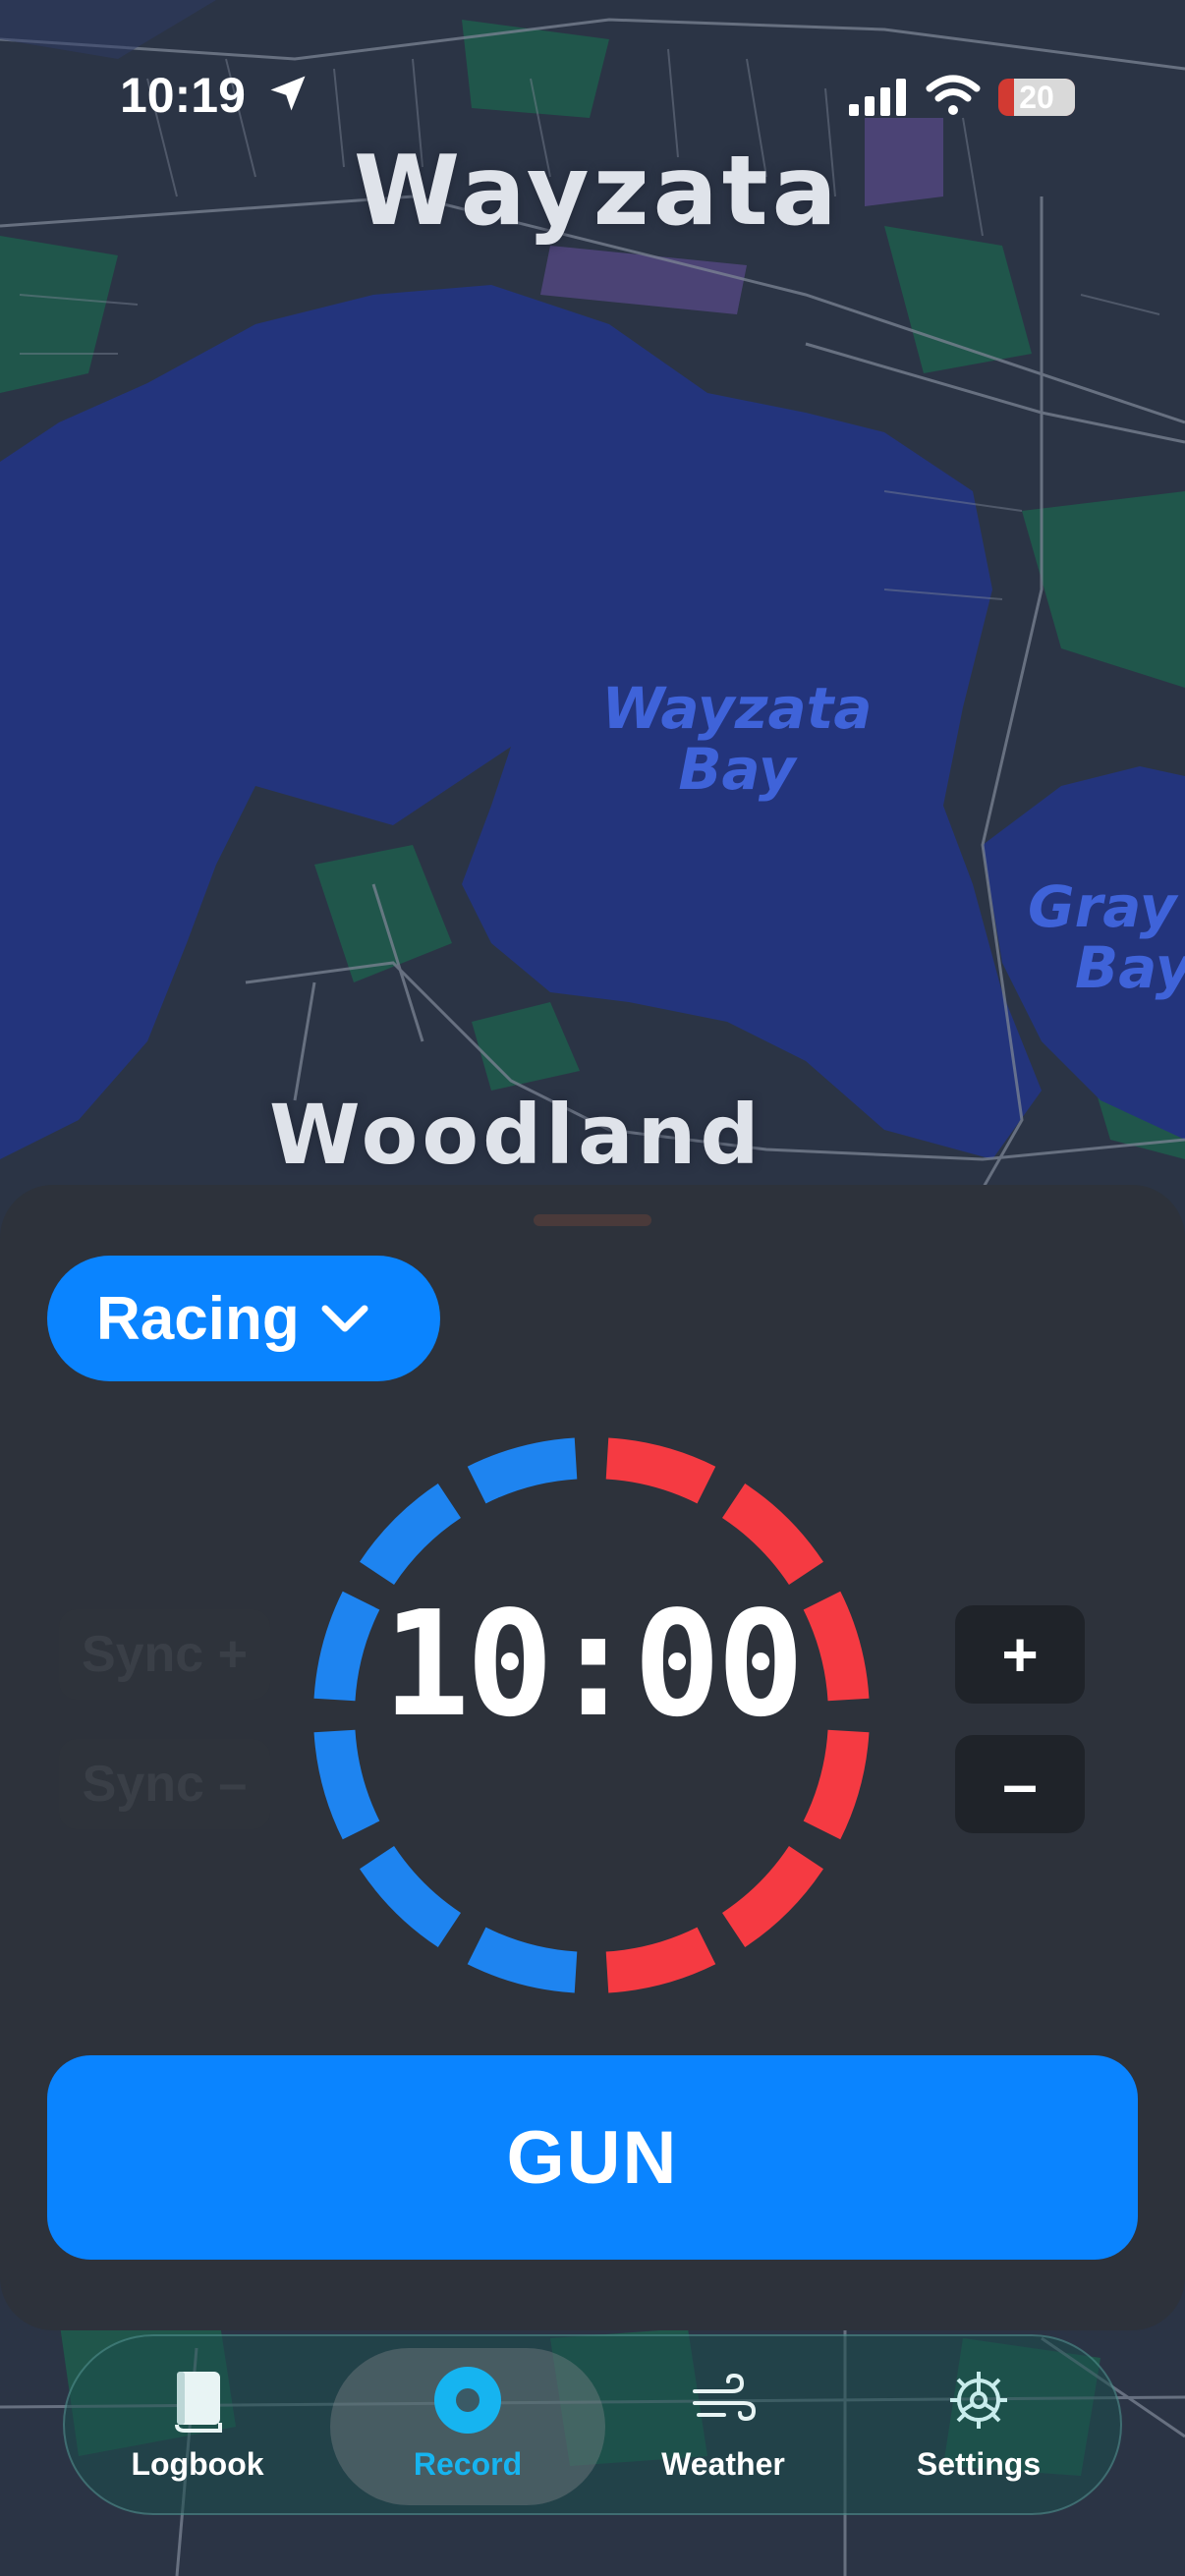 The width and height of the screenshot is (1185, 2576). I want to click on tab-bar: Logbook Record Weather Settings, so click(592, 2424).